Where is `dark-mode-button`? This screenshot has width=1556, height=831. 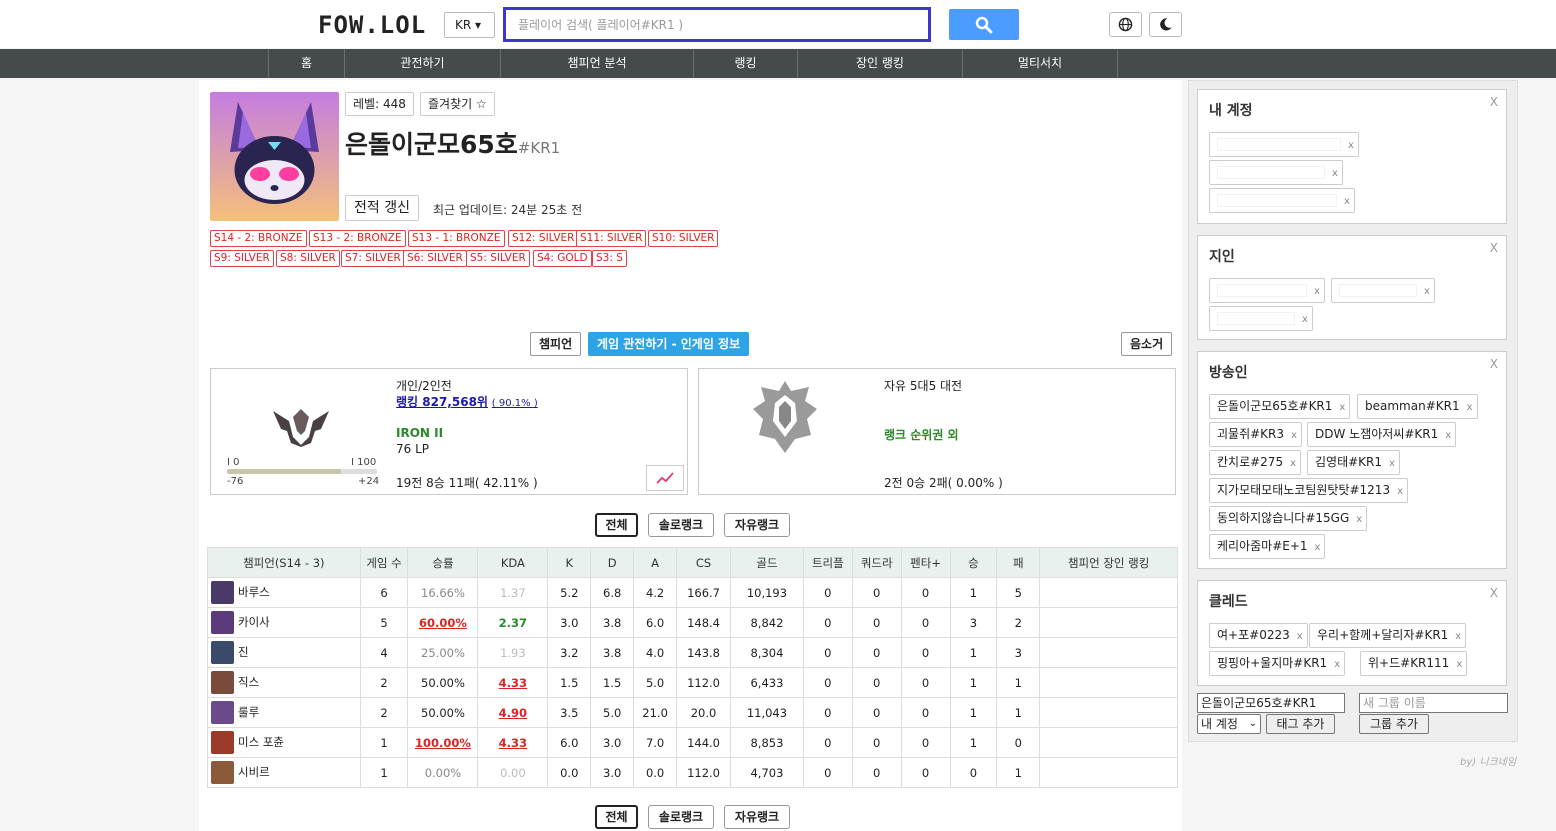 dark-mode-button is located at coordinates (1165, 24).